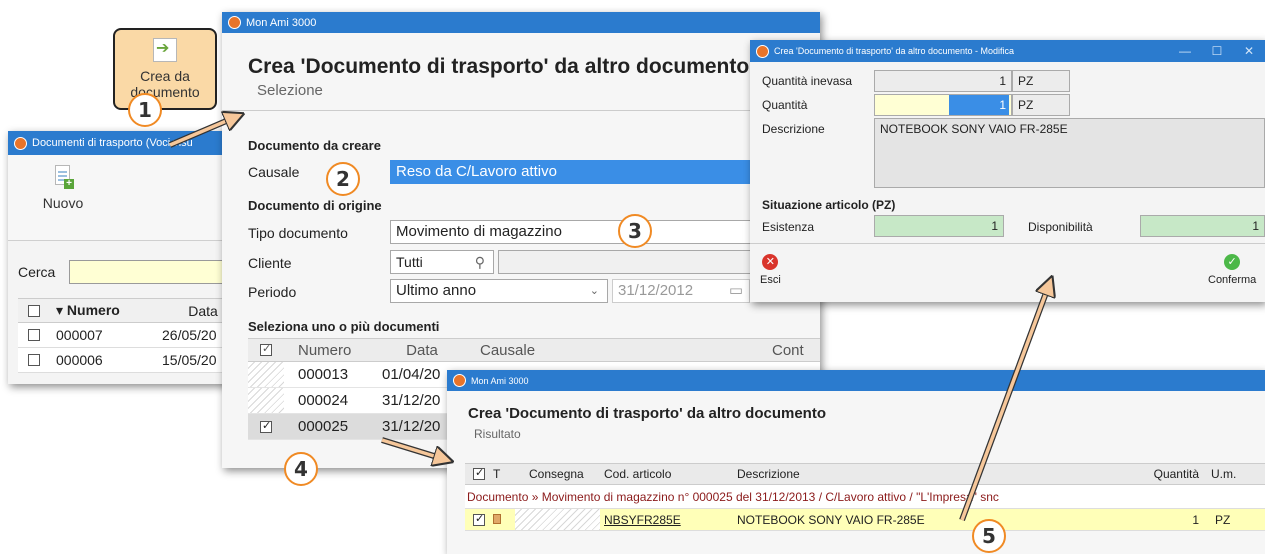  What do you see at coordinates (667, 520) in the screenshot?
I see `row-code: NBSYFR285E` at bounding box center [667, 520].